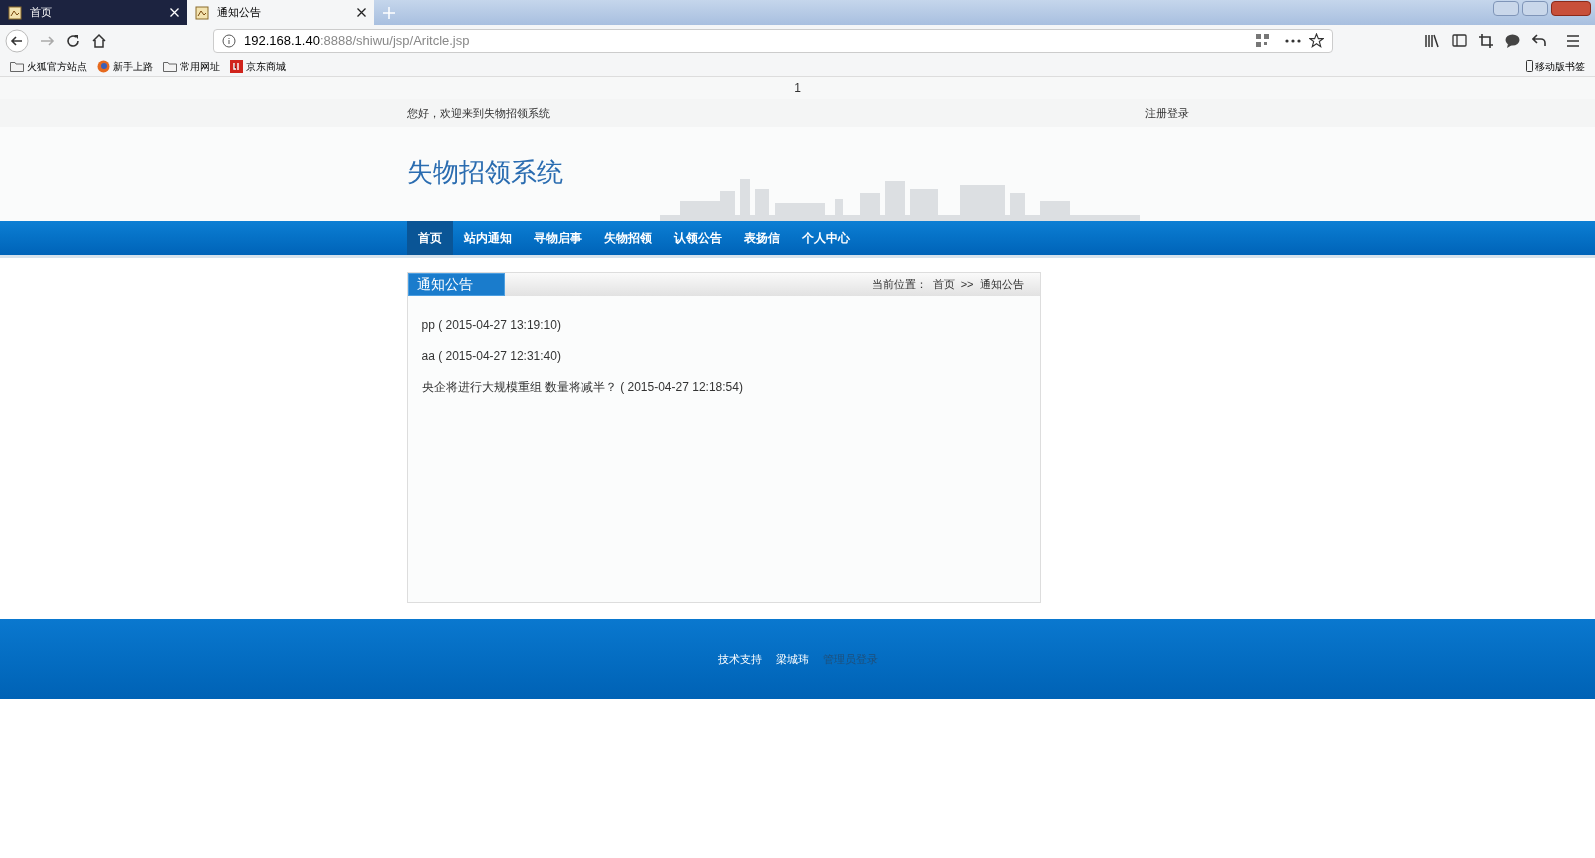 This screenshot has height=858, width=1595. I want to click on notice-link: 央企将进行大规模重组 数量将减半？ ( 2015-04-27 12:18:54), so click(730, 387).